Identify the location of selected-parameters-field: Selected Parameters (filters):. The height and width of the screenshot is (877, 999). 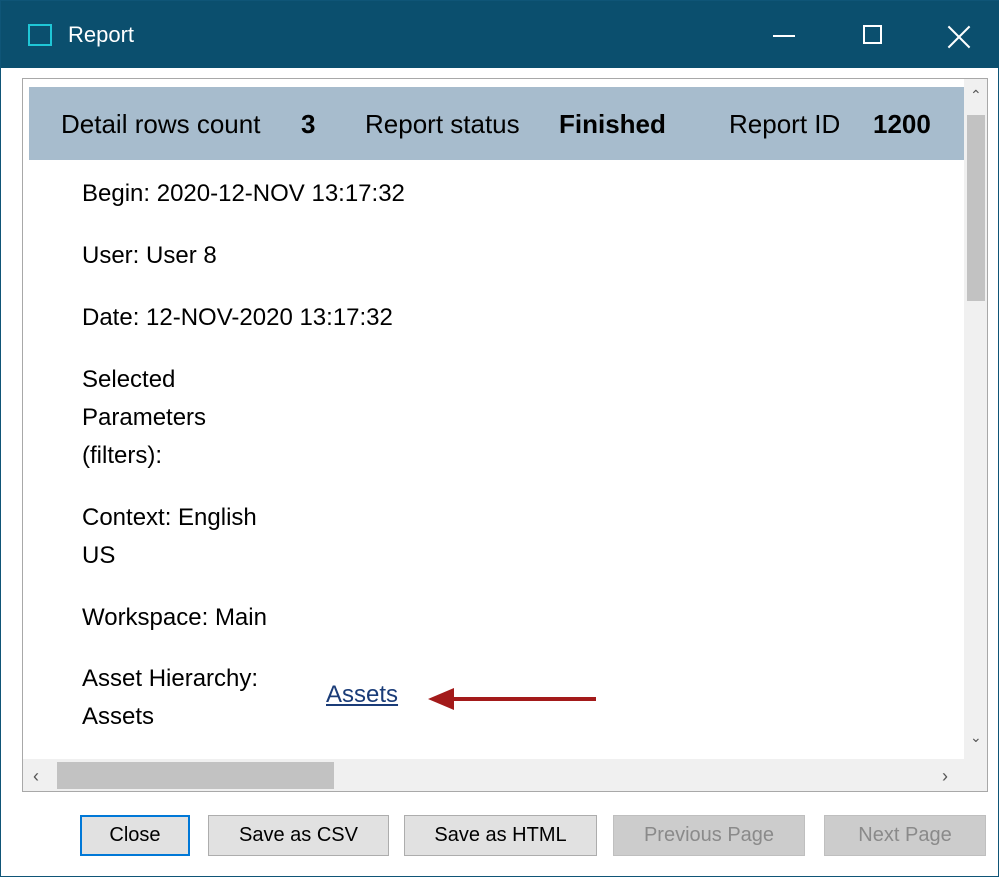
(144, 418).